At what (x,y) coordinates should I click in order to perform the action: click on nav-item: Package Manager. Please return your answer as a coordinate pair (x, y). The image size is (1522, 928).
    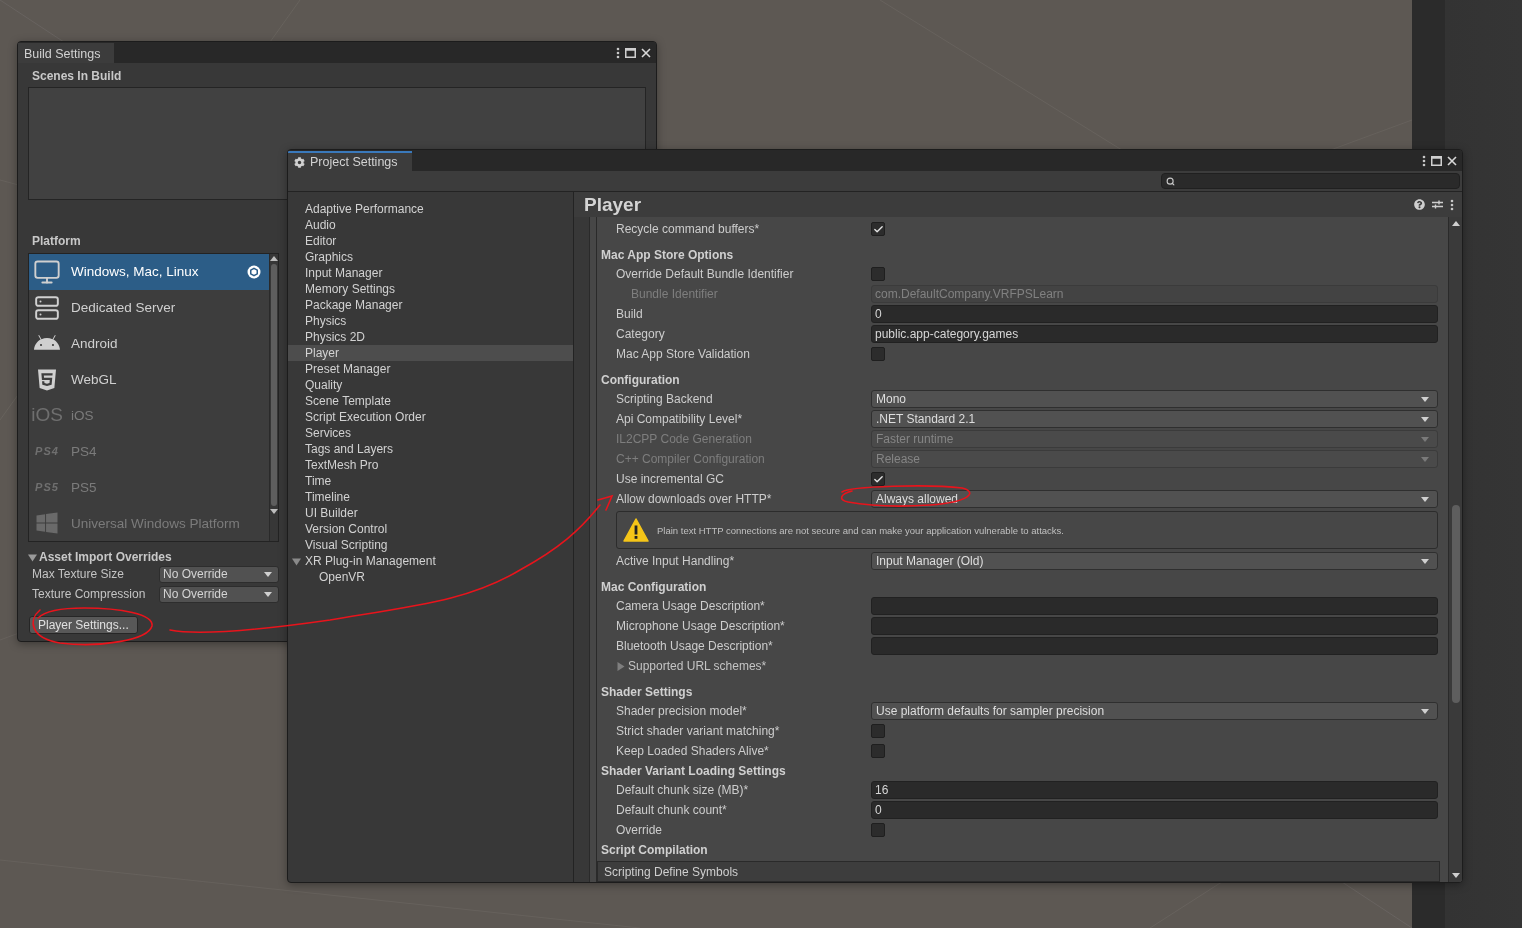
    Looking at the image, I should click on (430, 305).